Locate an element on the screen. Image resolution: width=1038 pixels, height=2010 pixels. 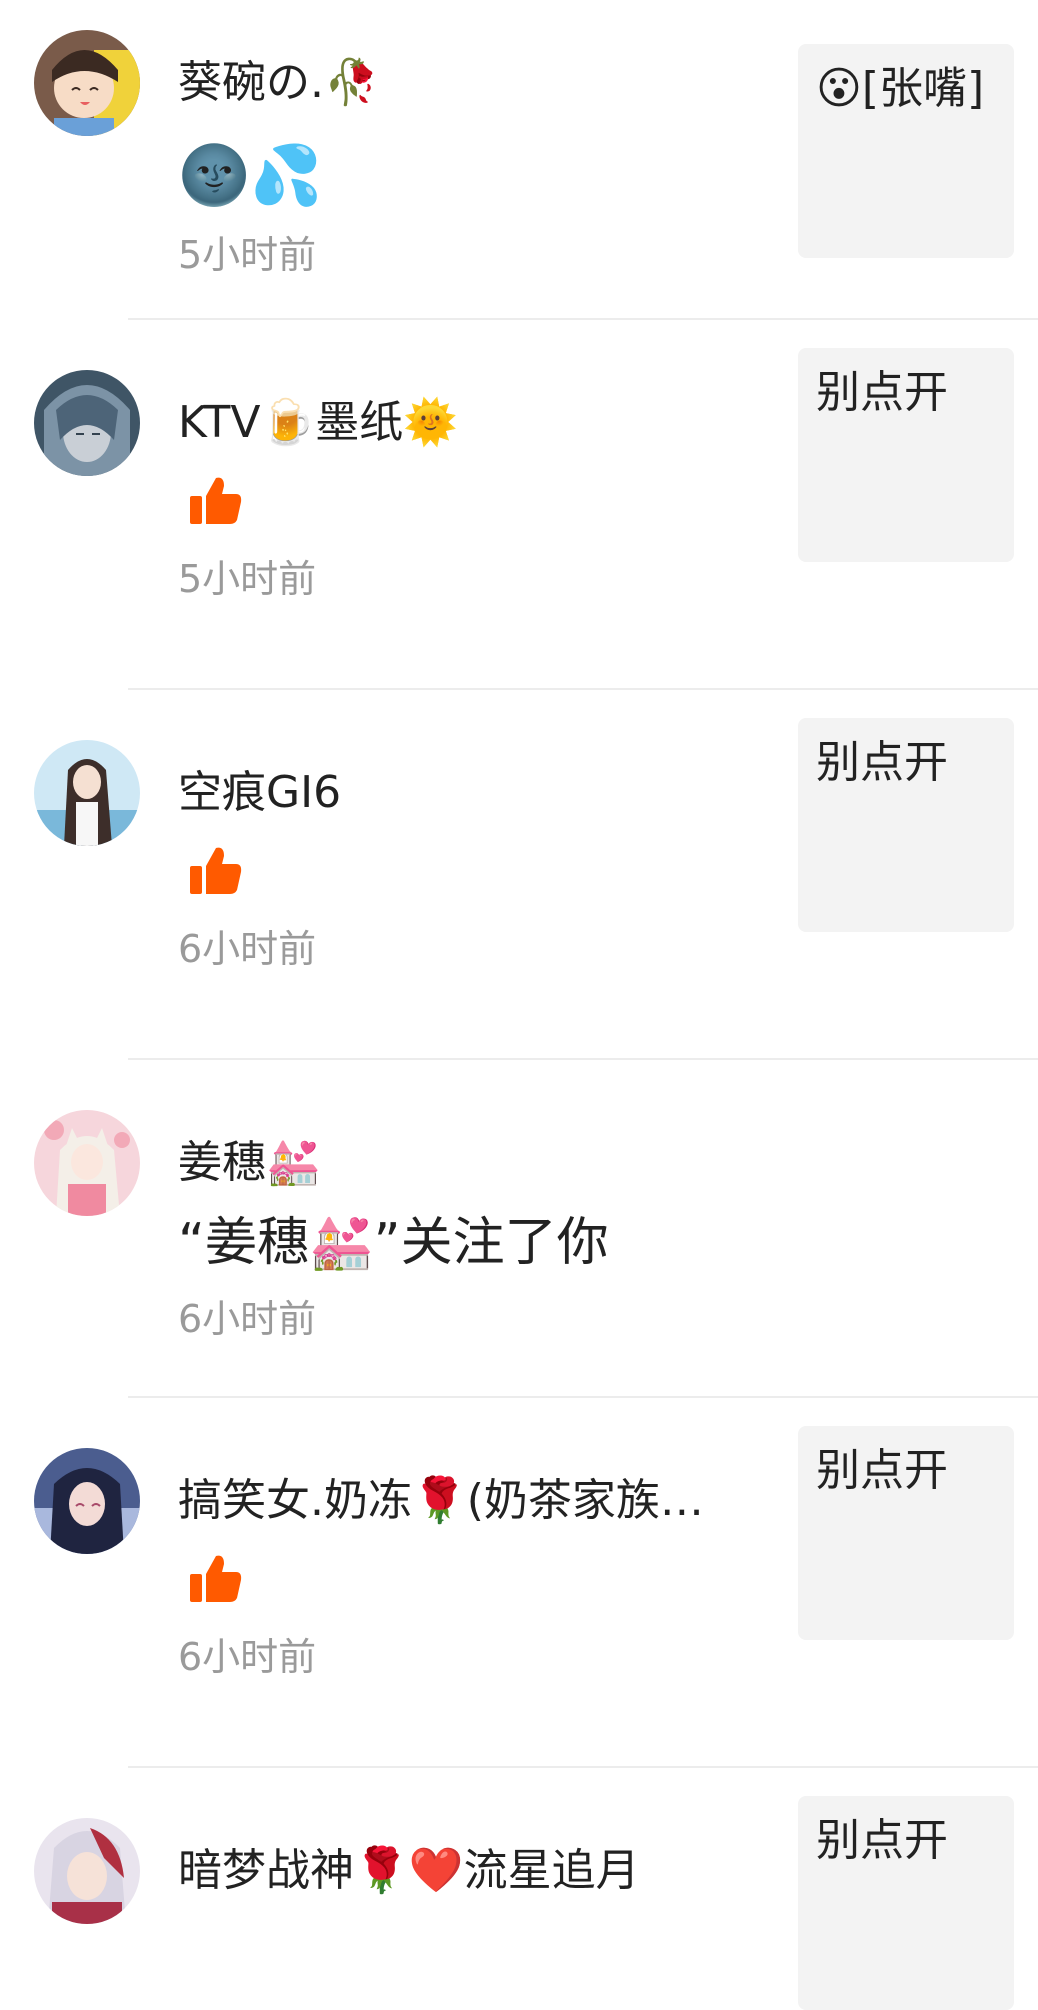
list-item: 暗梦战神🌹❤️流星追月 别点开 is located at coordinates (519, 1889).